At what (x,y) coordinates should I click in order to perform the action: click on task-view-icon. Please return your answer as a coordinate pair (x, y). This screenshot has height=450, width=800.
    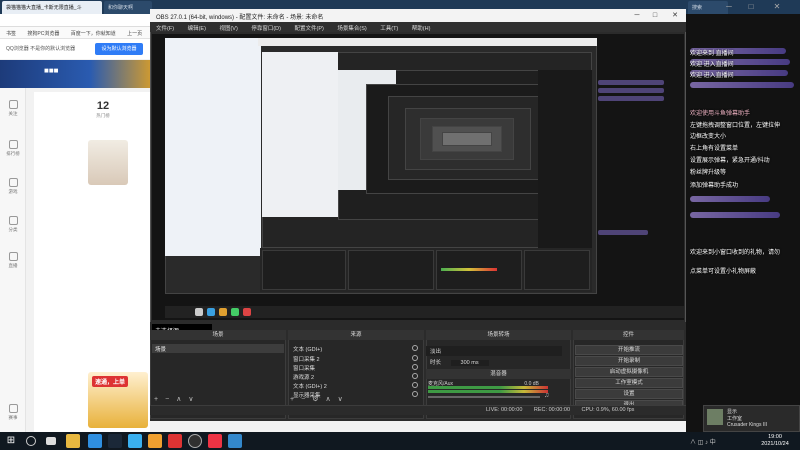
    Looking at the image, I should click on (51, 441).